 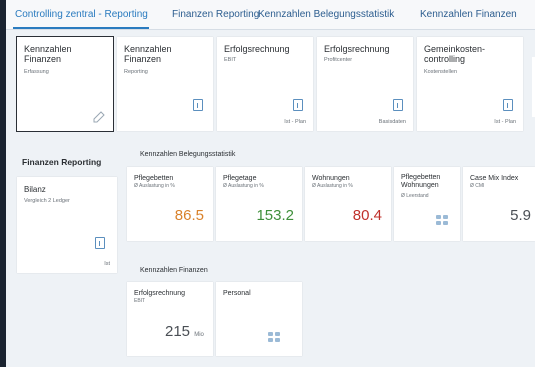 I want to click on tile-case-mix-index: Case Mix Index Ø CMI 5.9, so click(x=499, y=204).